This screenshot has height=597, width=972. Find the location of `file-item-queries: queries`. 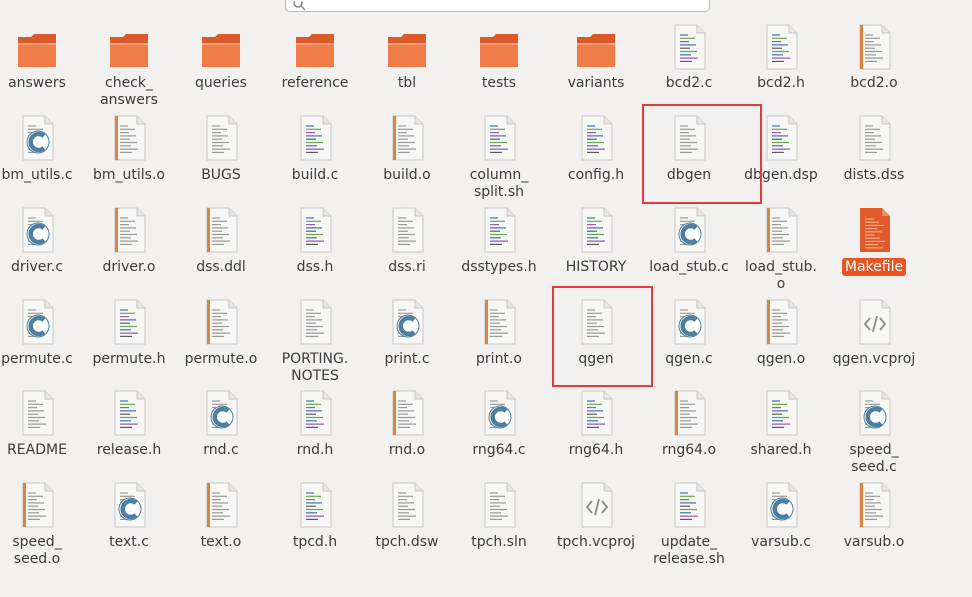

file-item-queries: queries is located at coordinates (221, 45).